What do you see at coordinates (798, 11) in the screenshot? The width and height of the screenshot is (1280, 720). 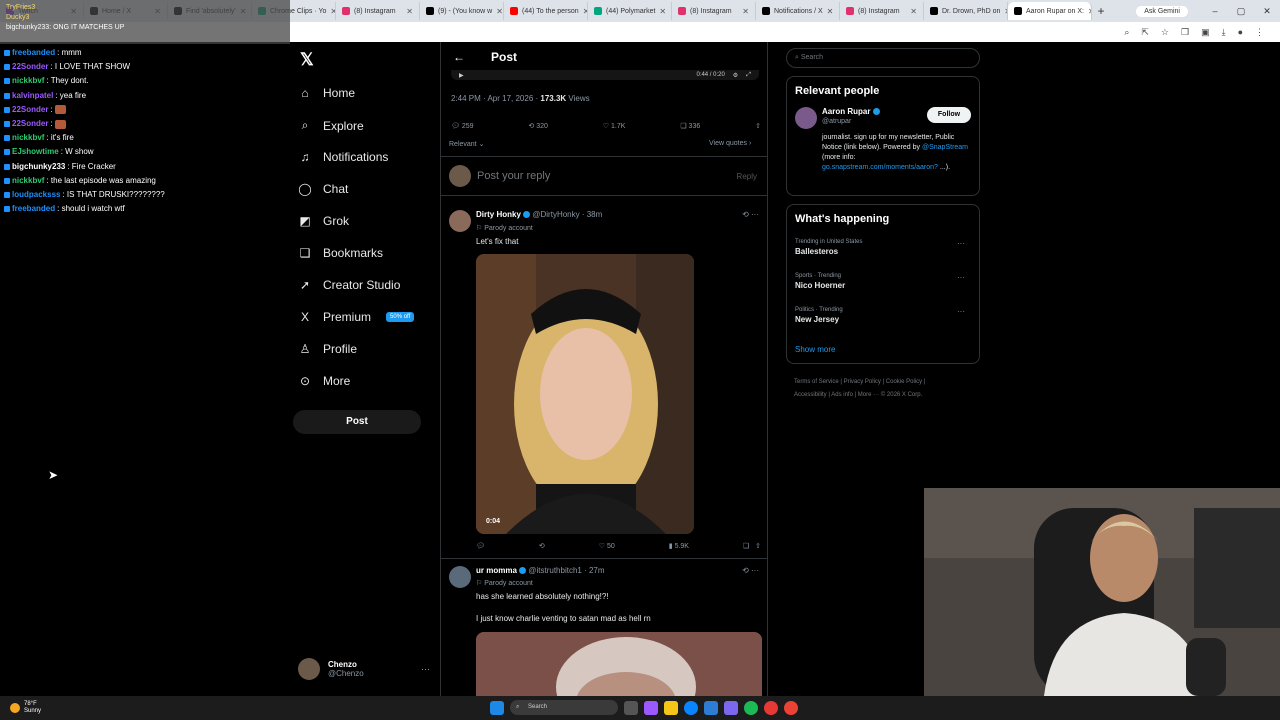 I see `browser-tab: Notifications / X ✕` at bounding box center [798, 11].